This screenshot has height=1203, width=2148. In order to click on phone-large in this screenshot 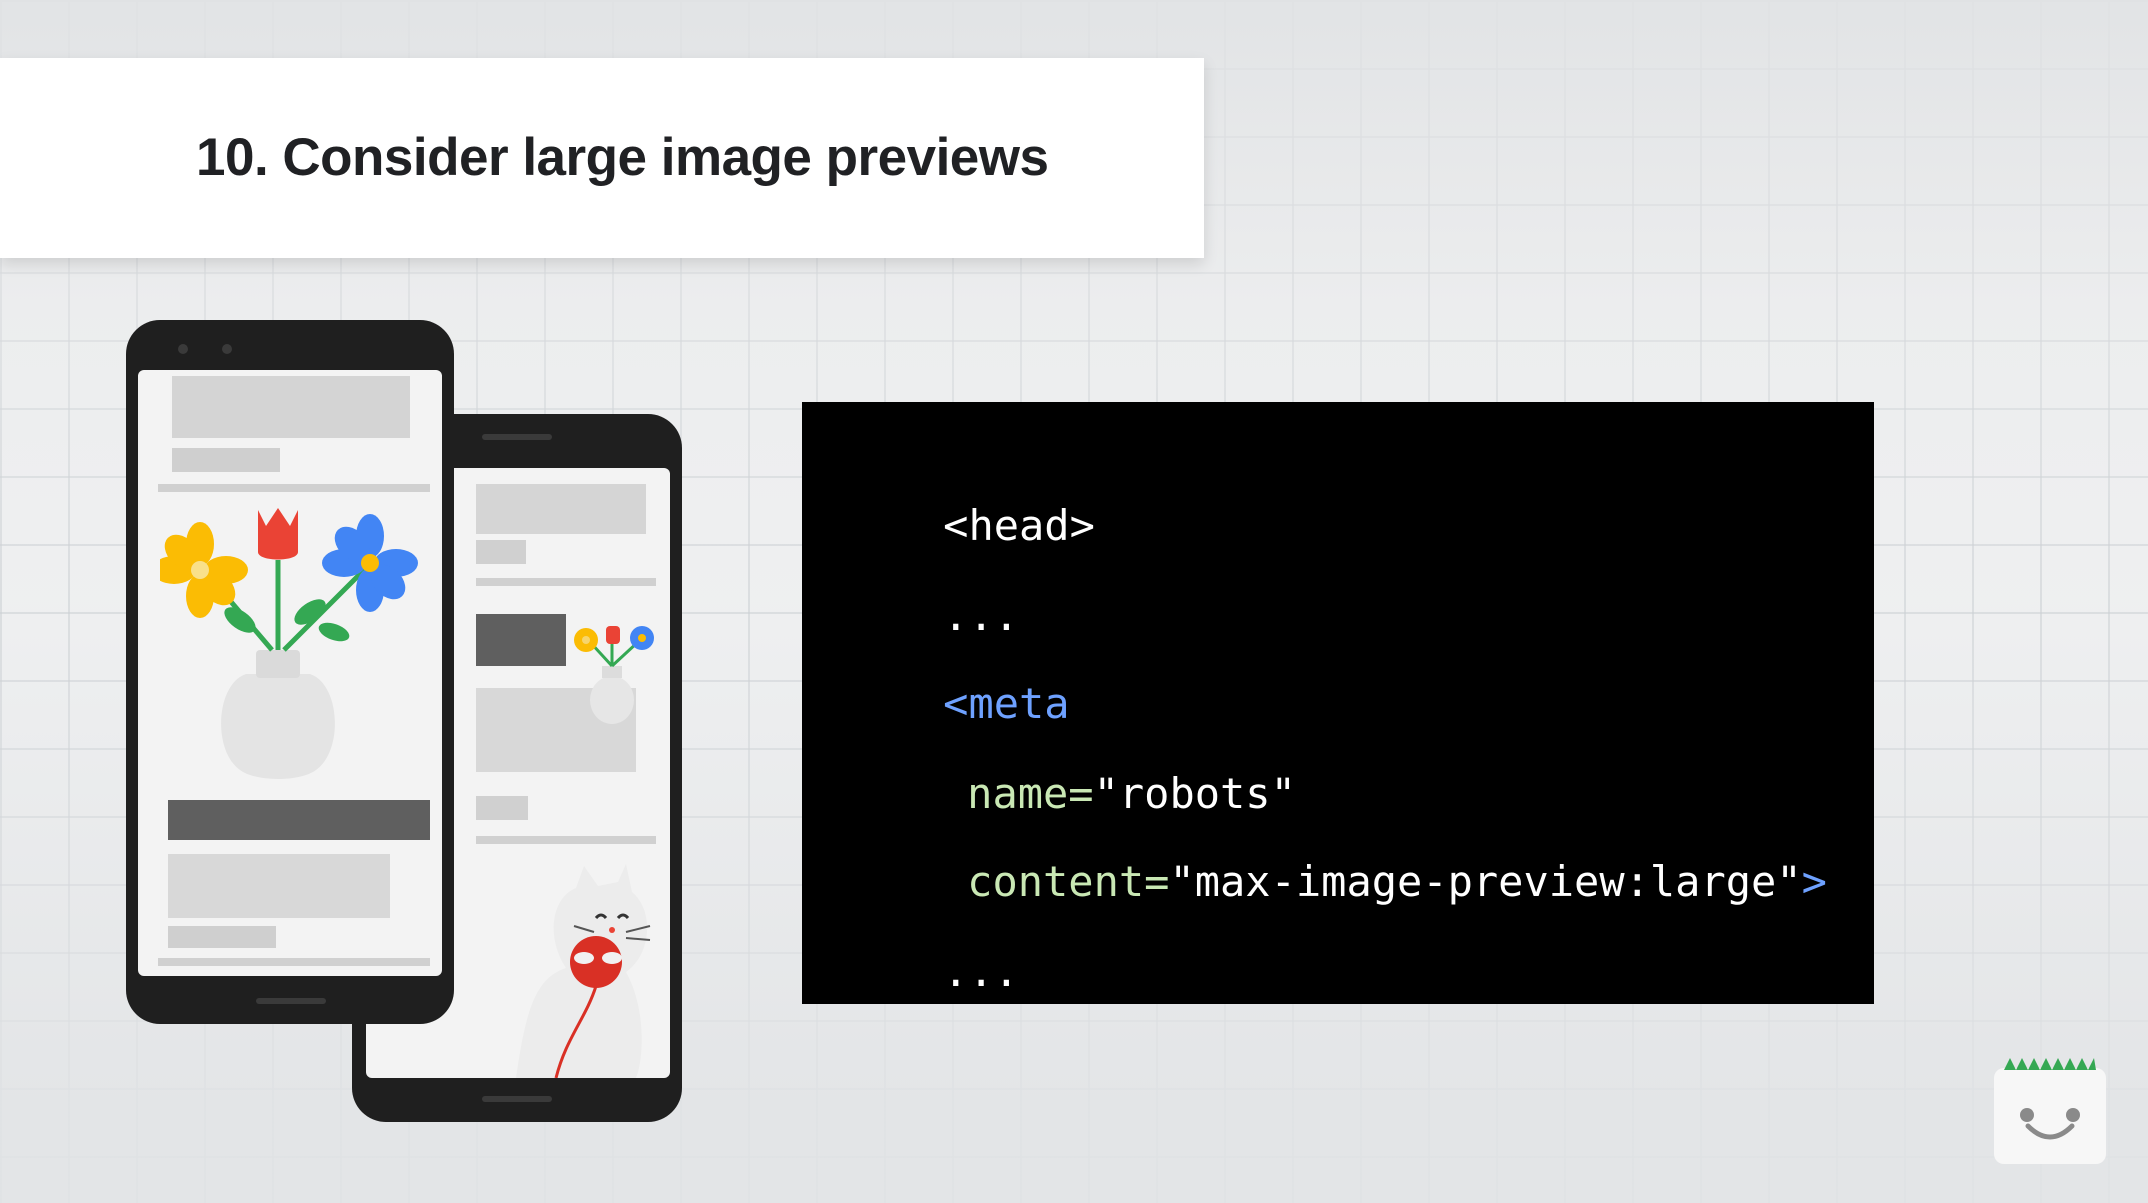, I will do `click(290, 672)`.